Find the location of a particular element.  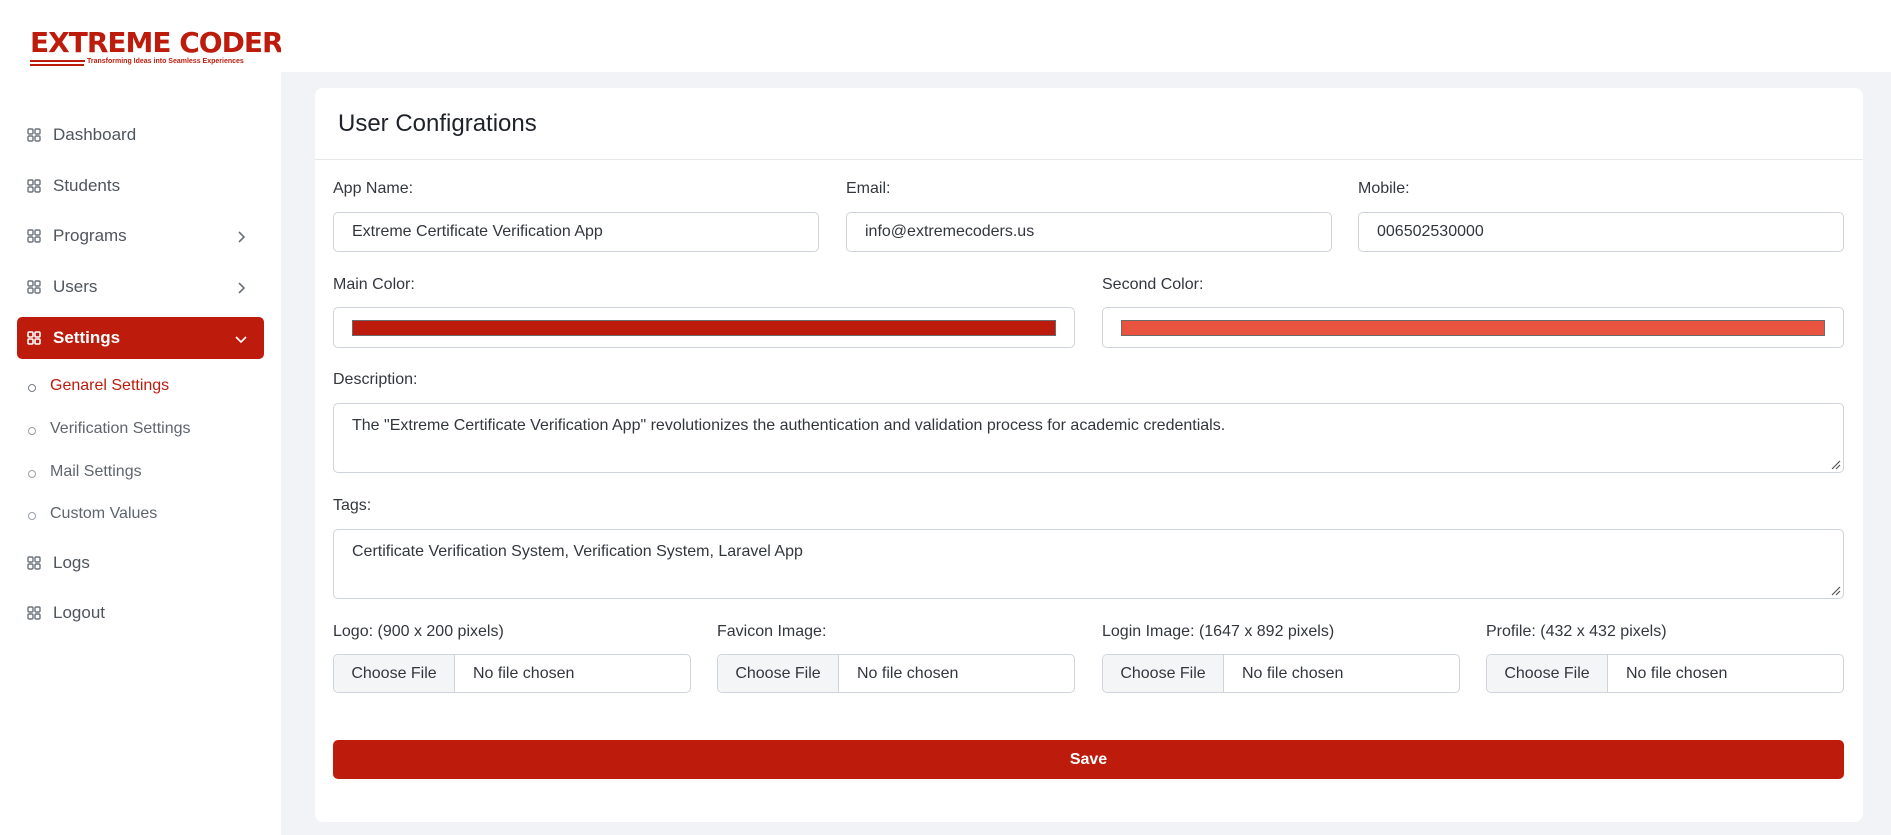

description-label: Description: is located at coordinates (375, 379).